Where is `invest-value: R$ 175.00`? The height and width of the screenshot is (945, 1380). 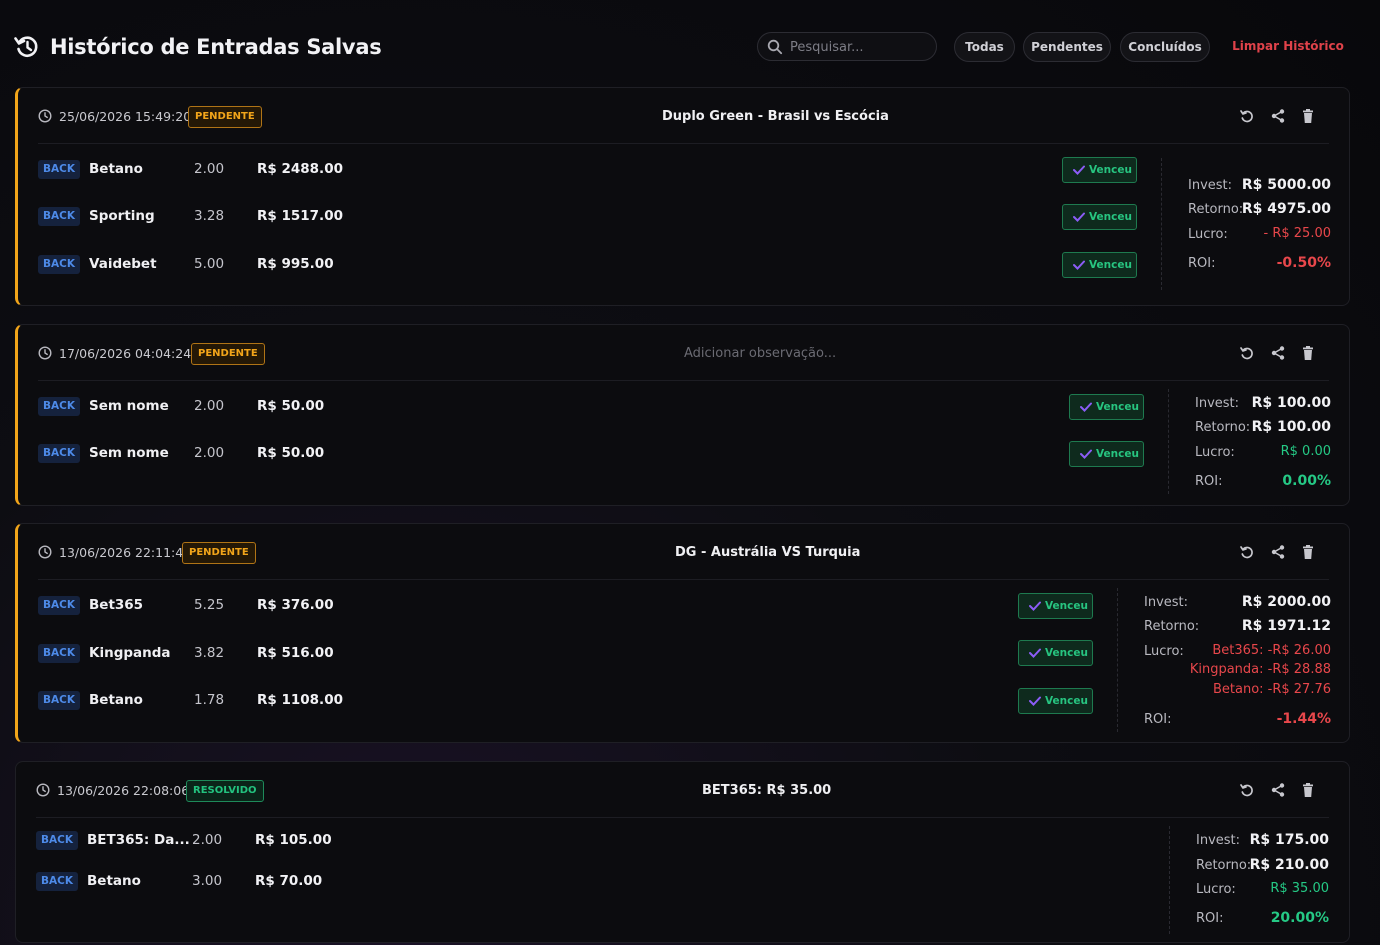
invest-value: R$ 175.00 is located at coordinates (1289, 840).